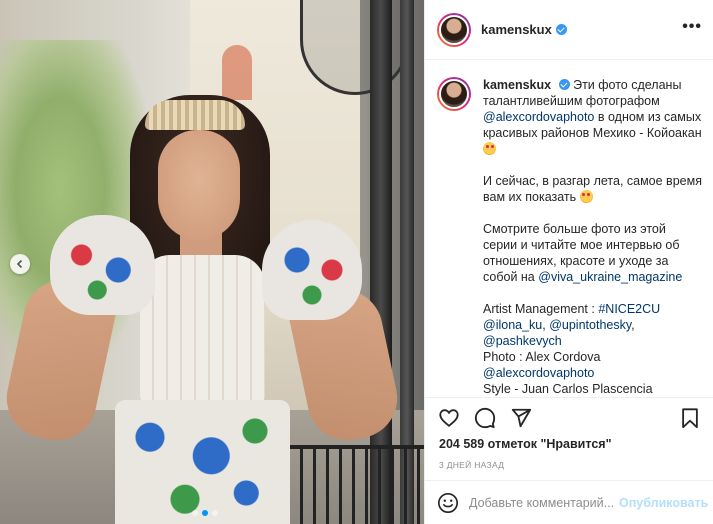  I want to click on action-bar, so click(569, 417).